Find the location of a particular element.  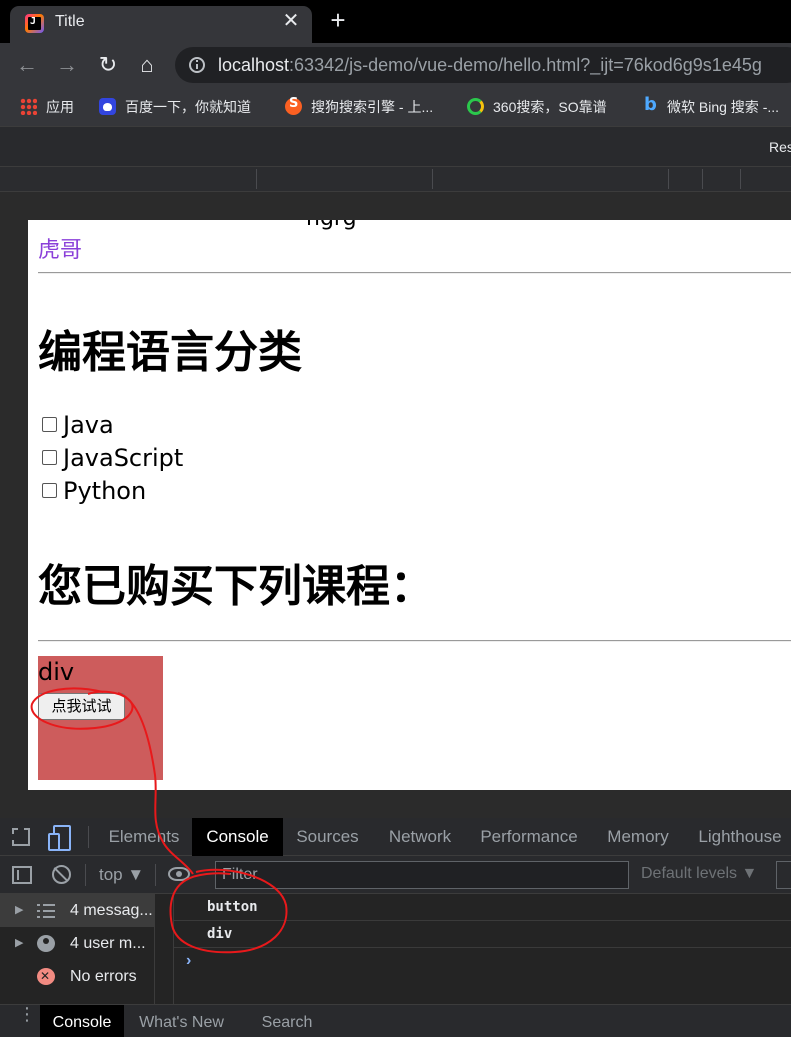

language-label: Python is located at coordinates (105, 491).